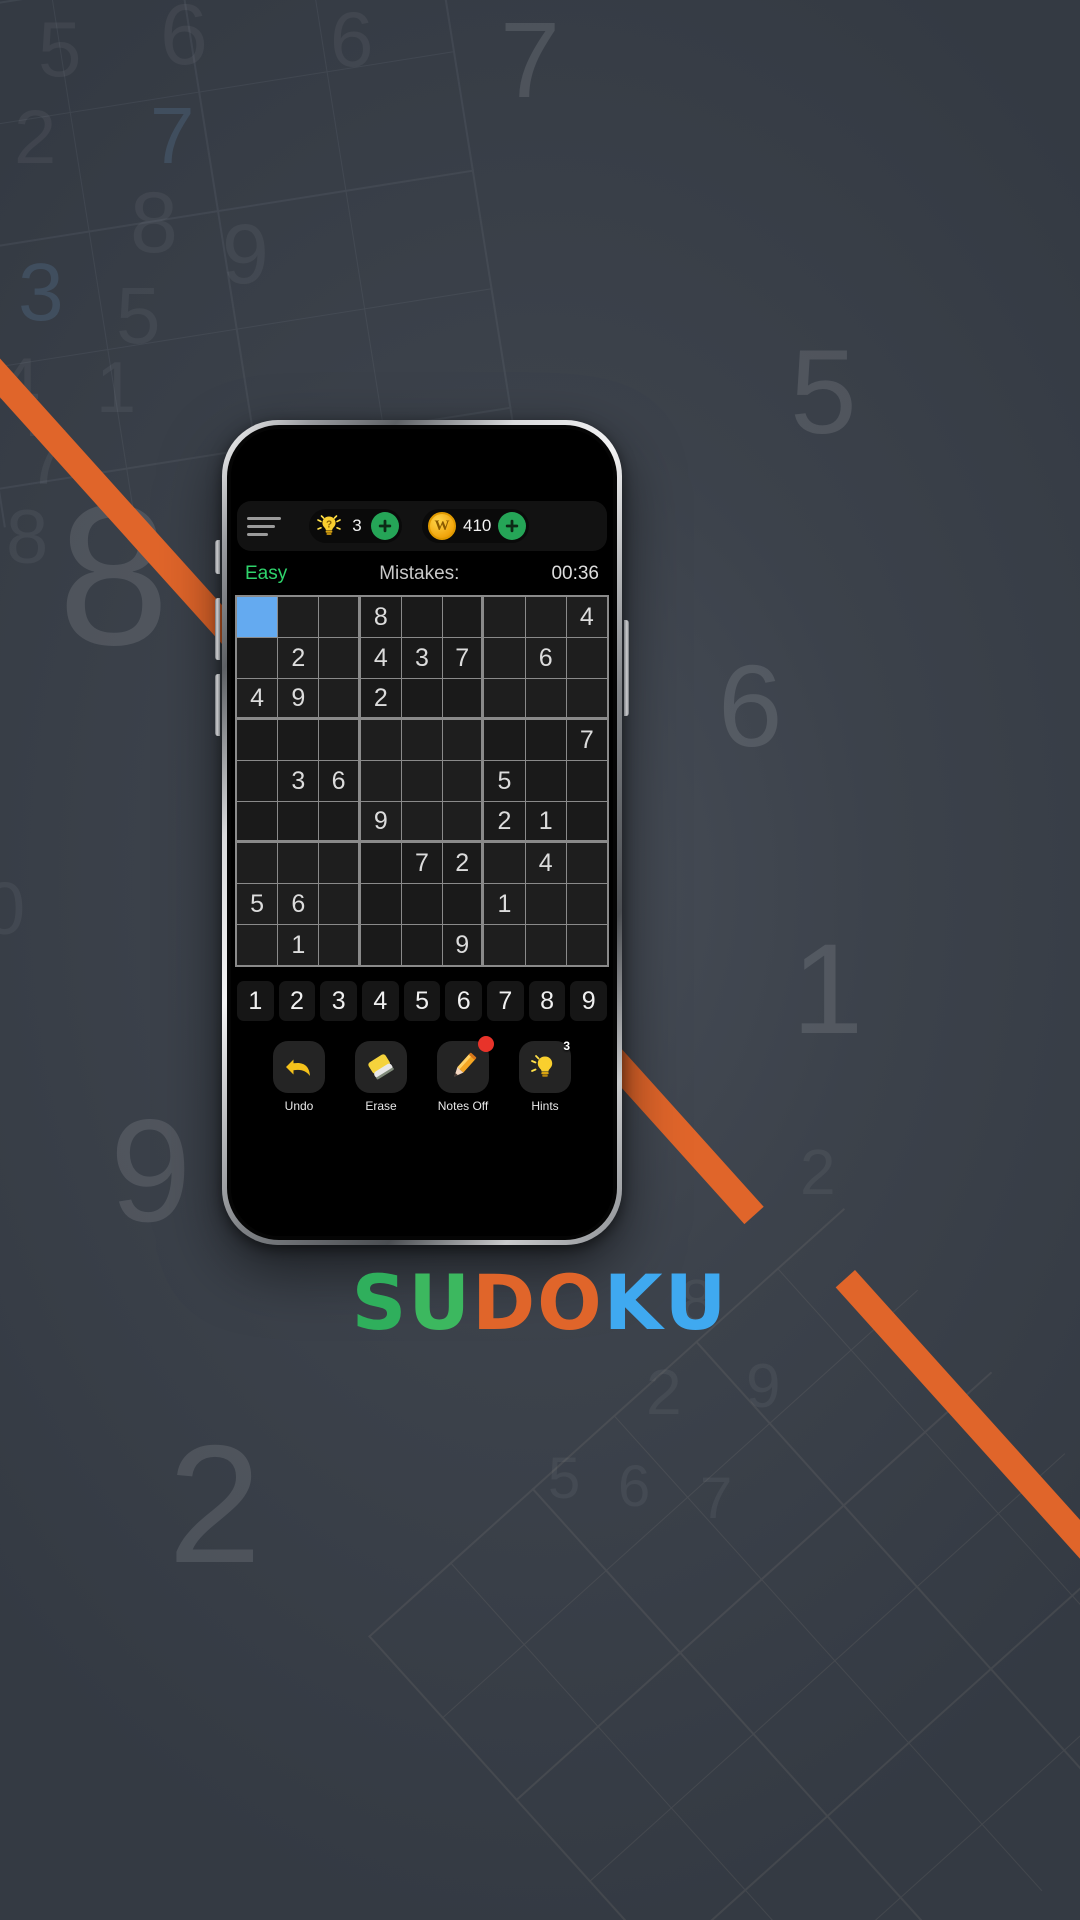 The image size is (1080, 1920). What do you see at coordinates (463, 904) in the screenshot?
I see `sudoku-cell-r8c6` at bounding box center [463, 904].